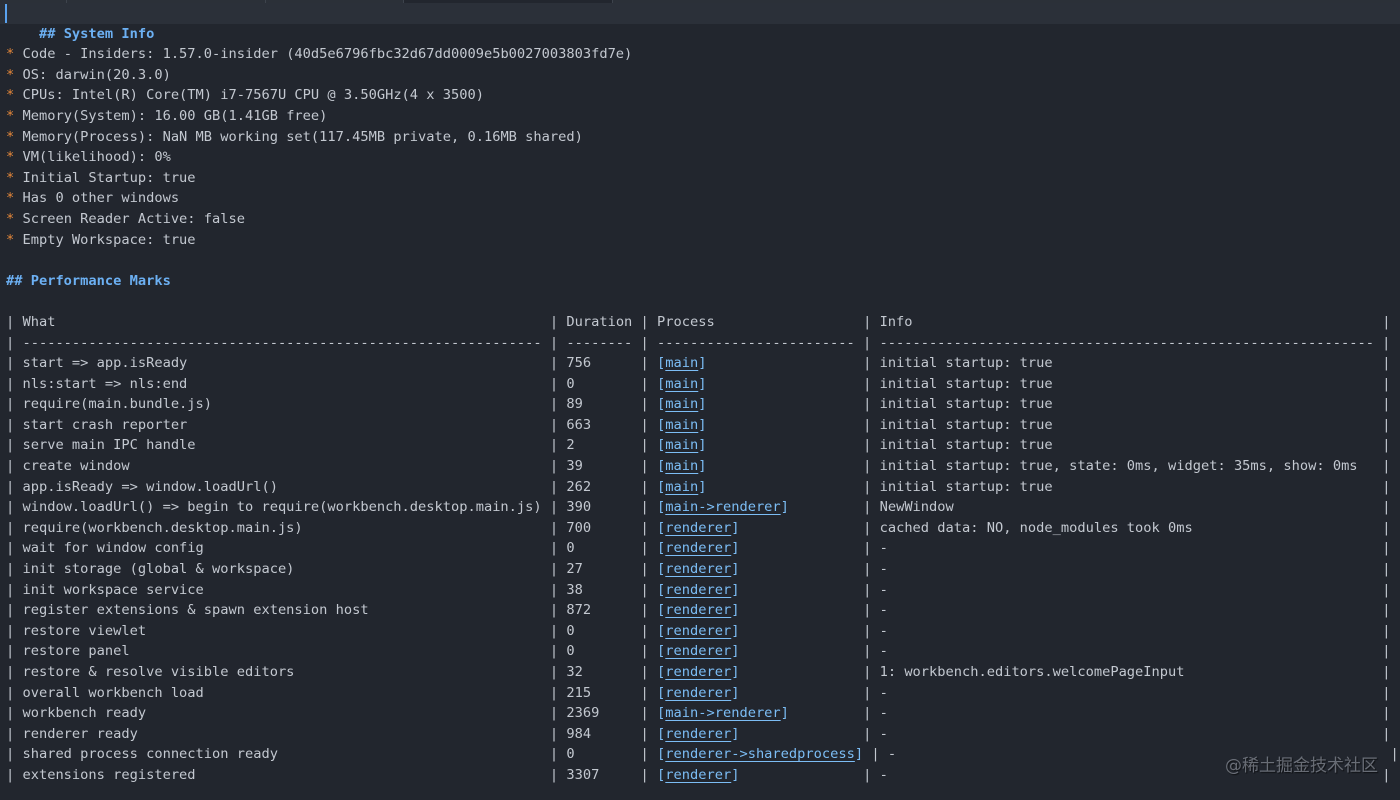 The image size is (1400, 800). Describe the element at coordinates (700, 22) in the screenshot. I see `system-info-heading-line: ## System Info` at that location.